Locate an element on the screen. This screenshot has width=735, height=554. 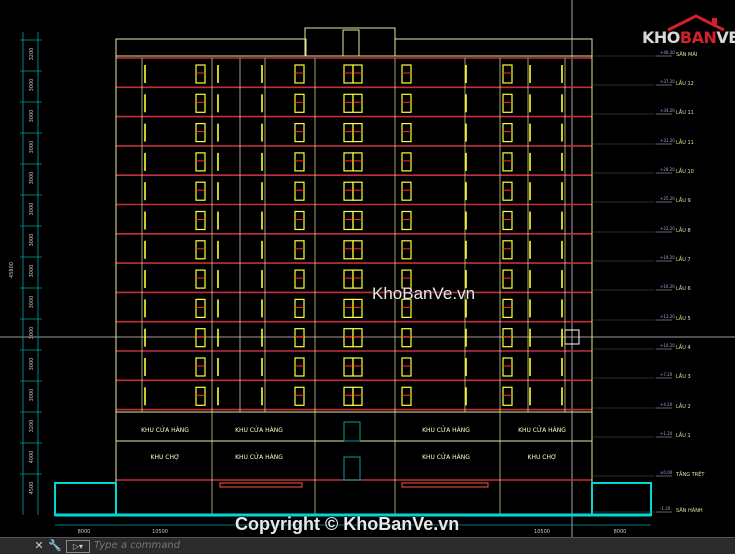
dim-bottom-4: 8000 is located at coordinates (620, 532).